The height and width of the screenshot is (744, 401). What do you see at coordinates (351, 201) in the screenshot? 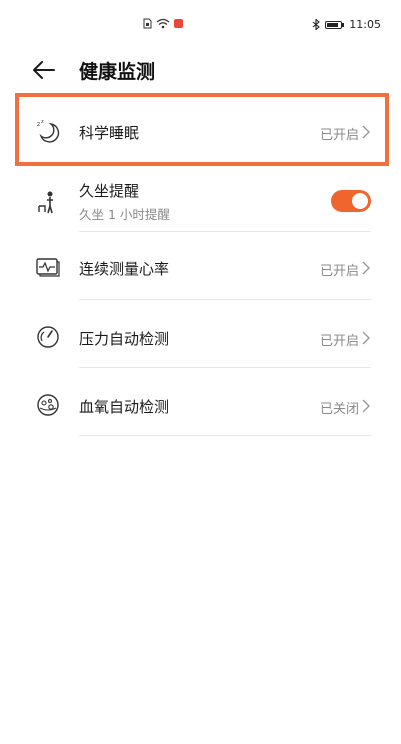
I see `sedentary-toggle` at bounding box center [351, 201].